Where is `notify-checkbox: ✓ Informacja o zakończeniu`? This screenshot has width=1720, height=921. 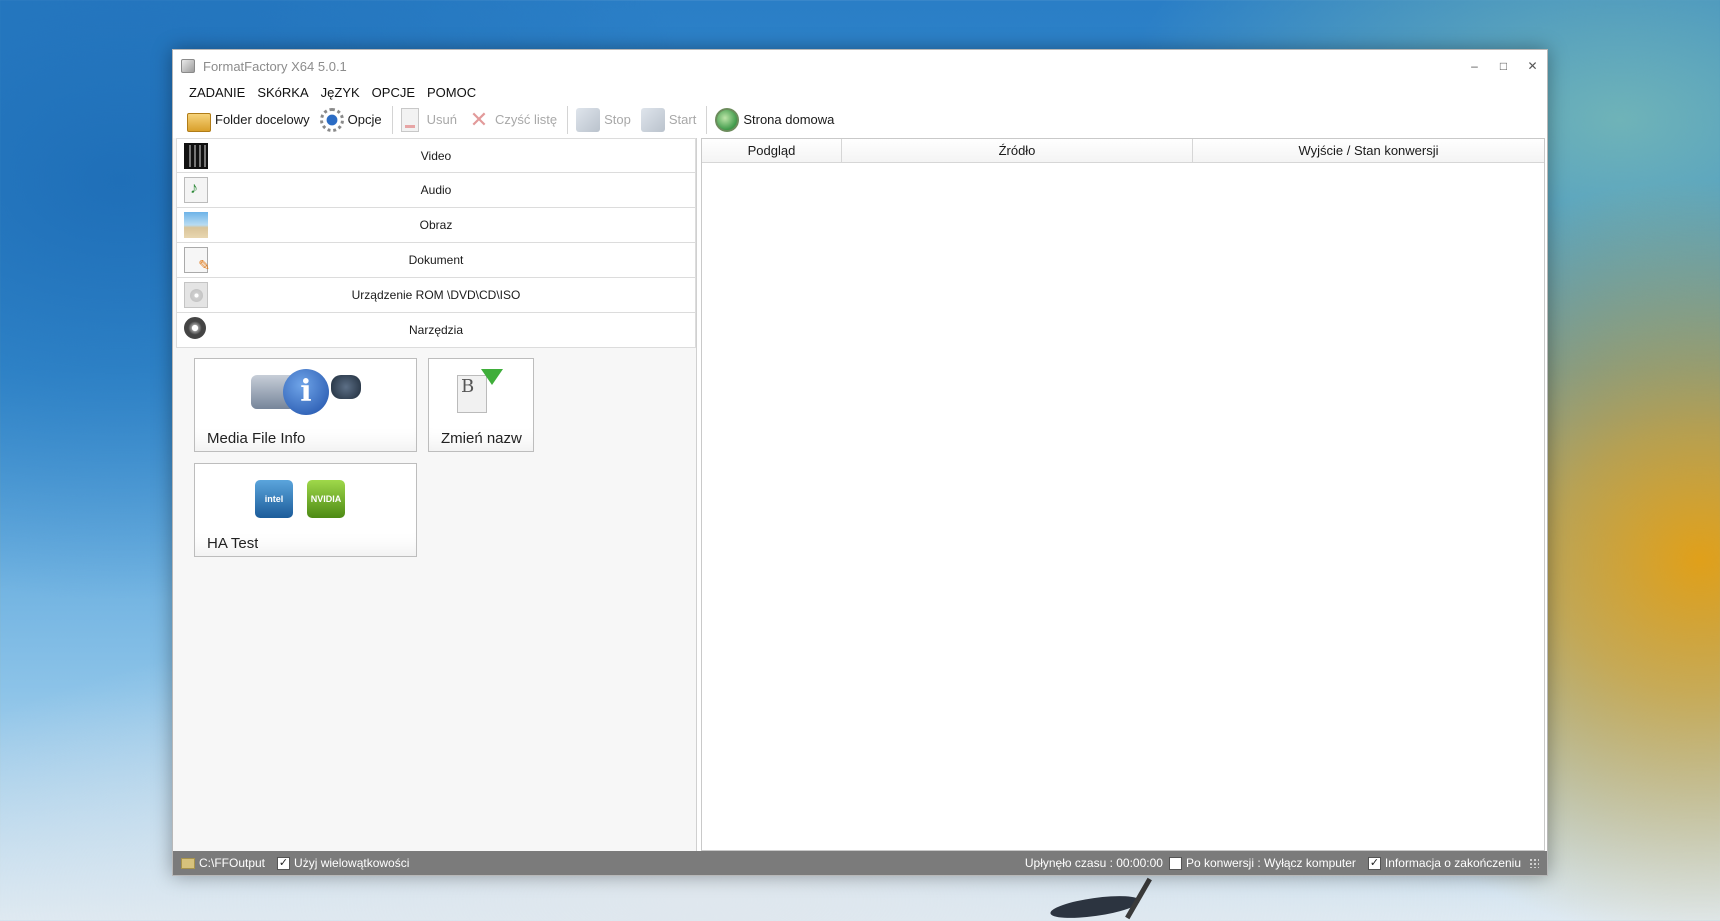 notify-checkbox: ✓ Informacja o zakończeniu is located at coordinates (1444, 863).